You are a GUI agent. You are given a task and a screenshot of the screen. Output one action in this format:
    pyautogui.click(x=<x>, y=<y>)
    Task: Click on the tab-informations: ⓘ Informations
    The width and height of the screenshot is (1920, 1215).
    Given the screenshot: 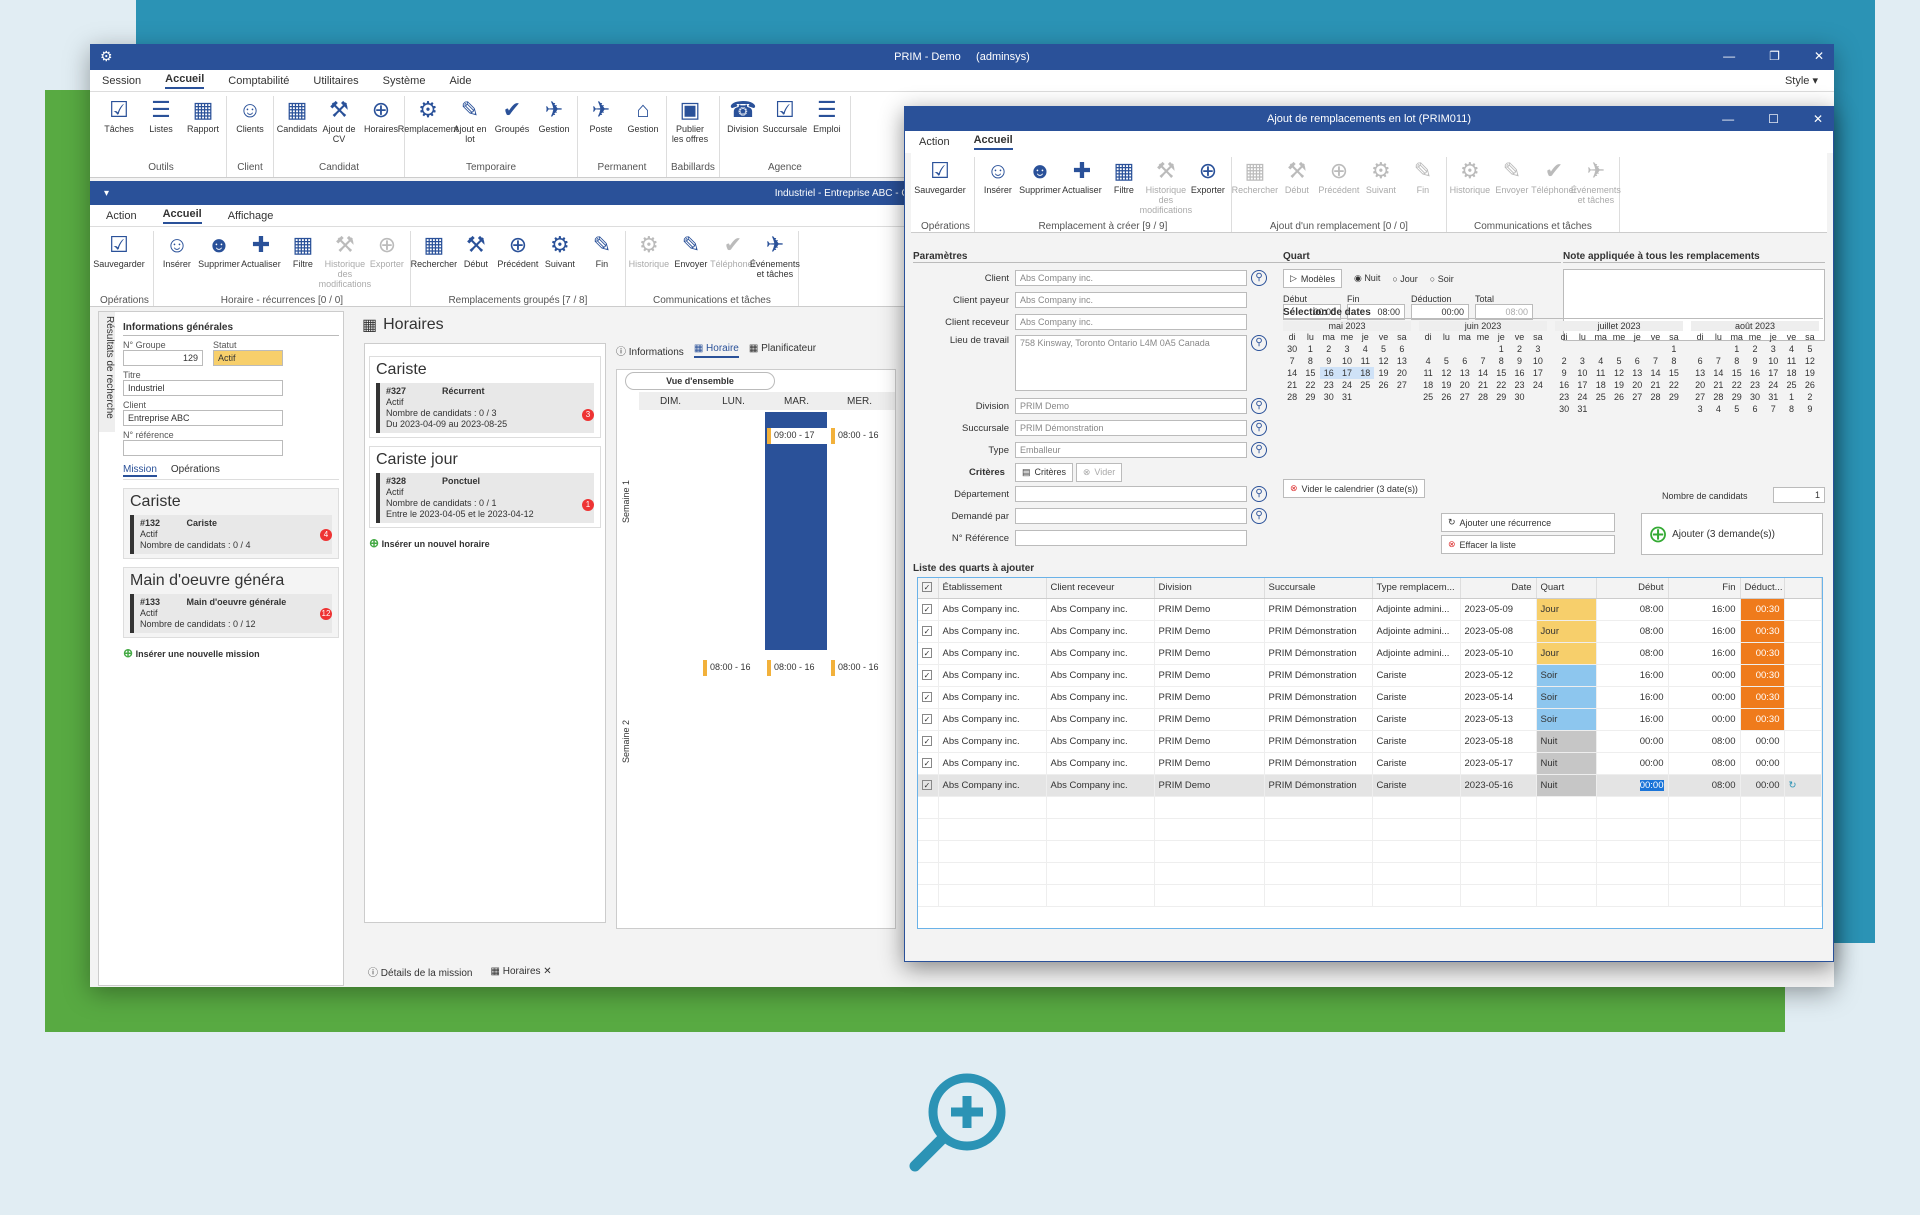 What is the action you would take?
    pyautogui.click(x=650, y=350)
    